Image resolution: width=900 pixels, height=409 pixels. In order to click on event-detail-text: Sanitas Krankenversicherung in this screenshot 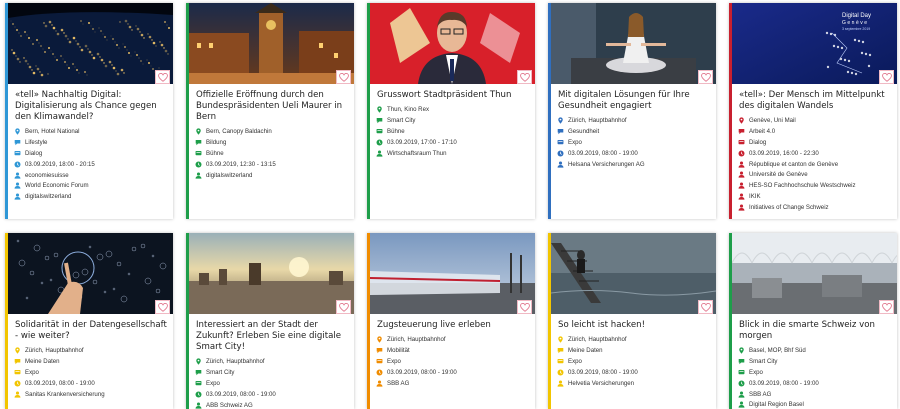, I will do `click(65, 394)`.